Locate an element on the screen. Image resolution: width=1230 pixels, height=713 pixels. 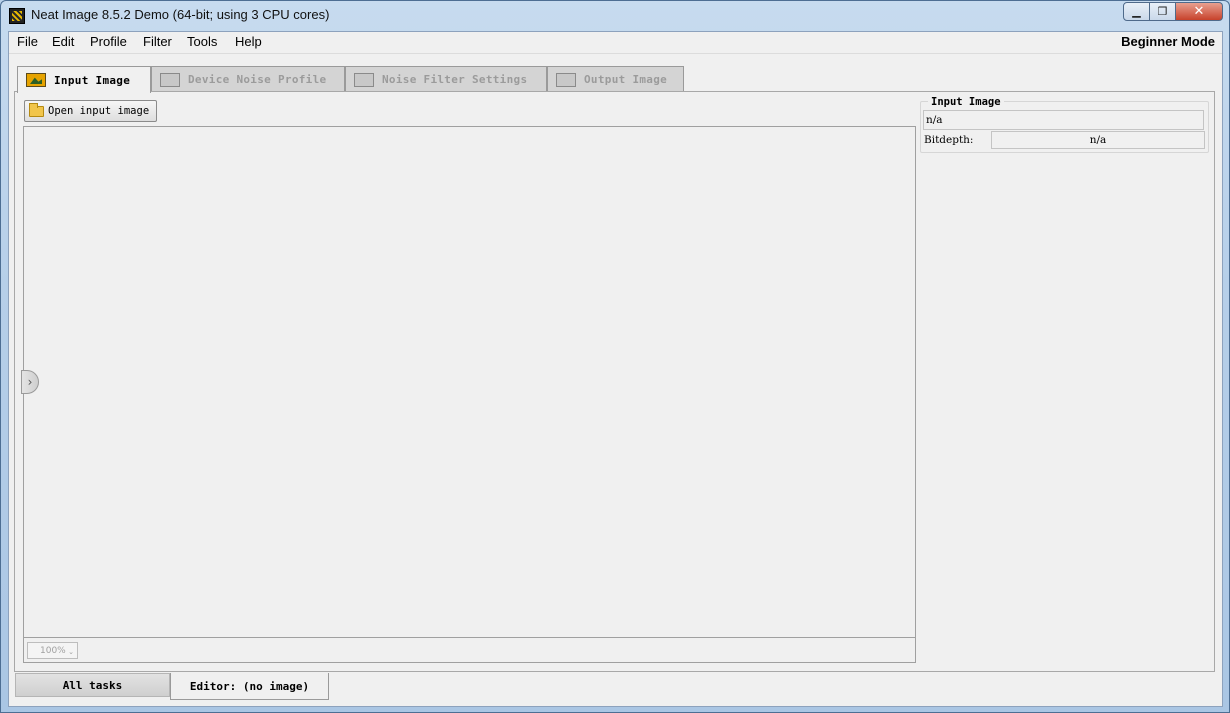
menu-file: File is located at coordinates (27, 41).